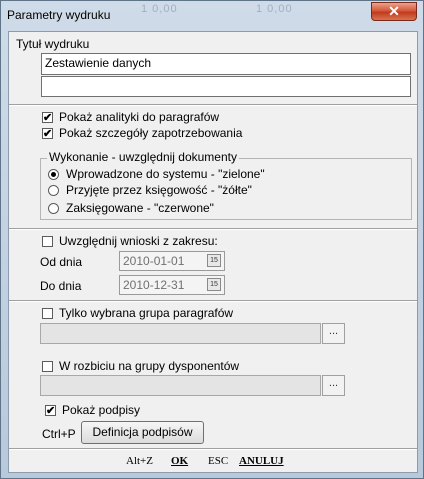 The image size is (424, 479). What do you see at coordinates (47, 118) in the screenshot?
I see `show-analytics-checkbox: ✔` at bounding box center [47, 118].